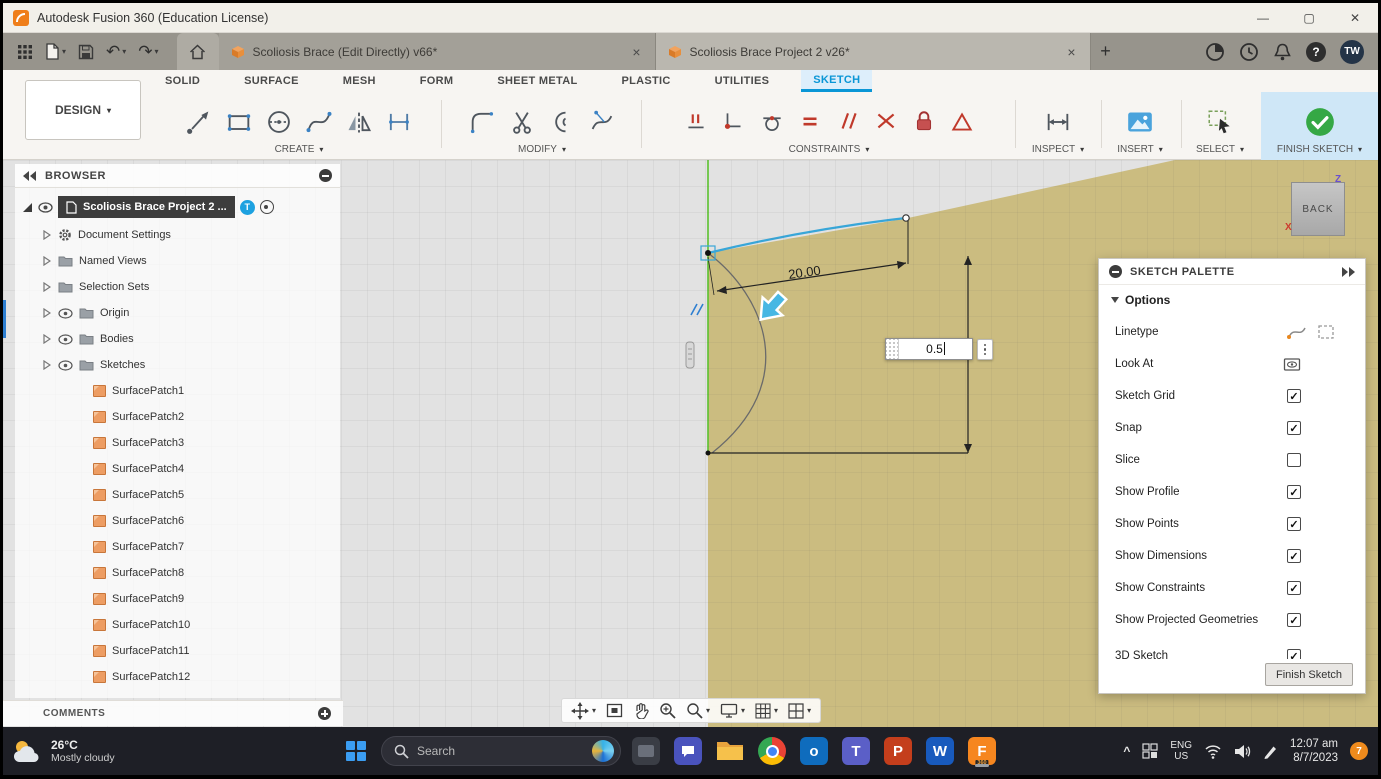 The width and height of the screenshot is (1381, 779). What do you see at coordinates (814, 751) in the screenshot?
I see `app-icon-outlook: o` at bounding box center [814, 751].